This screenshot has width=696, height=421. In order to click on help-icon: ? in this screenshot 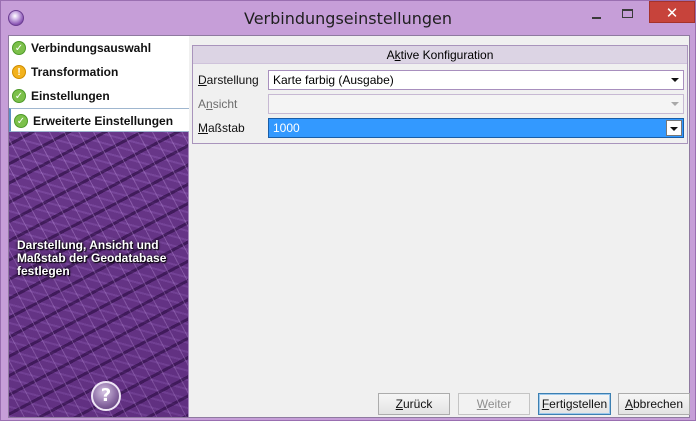, I will do `click(106, 396)`.